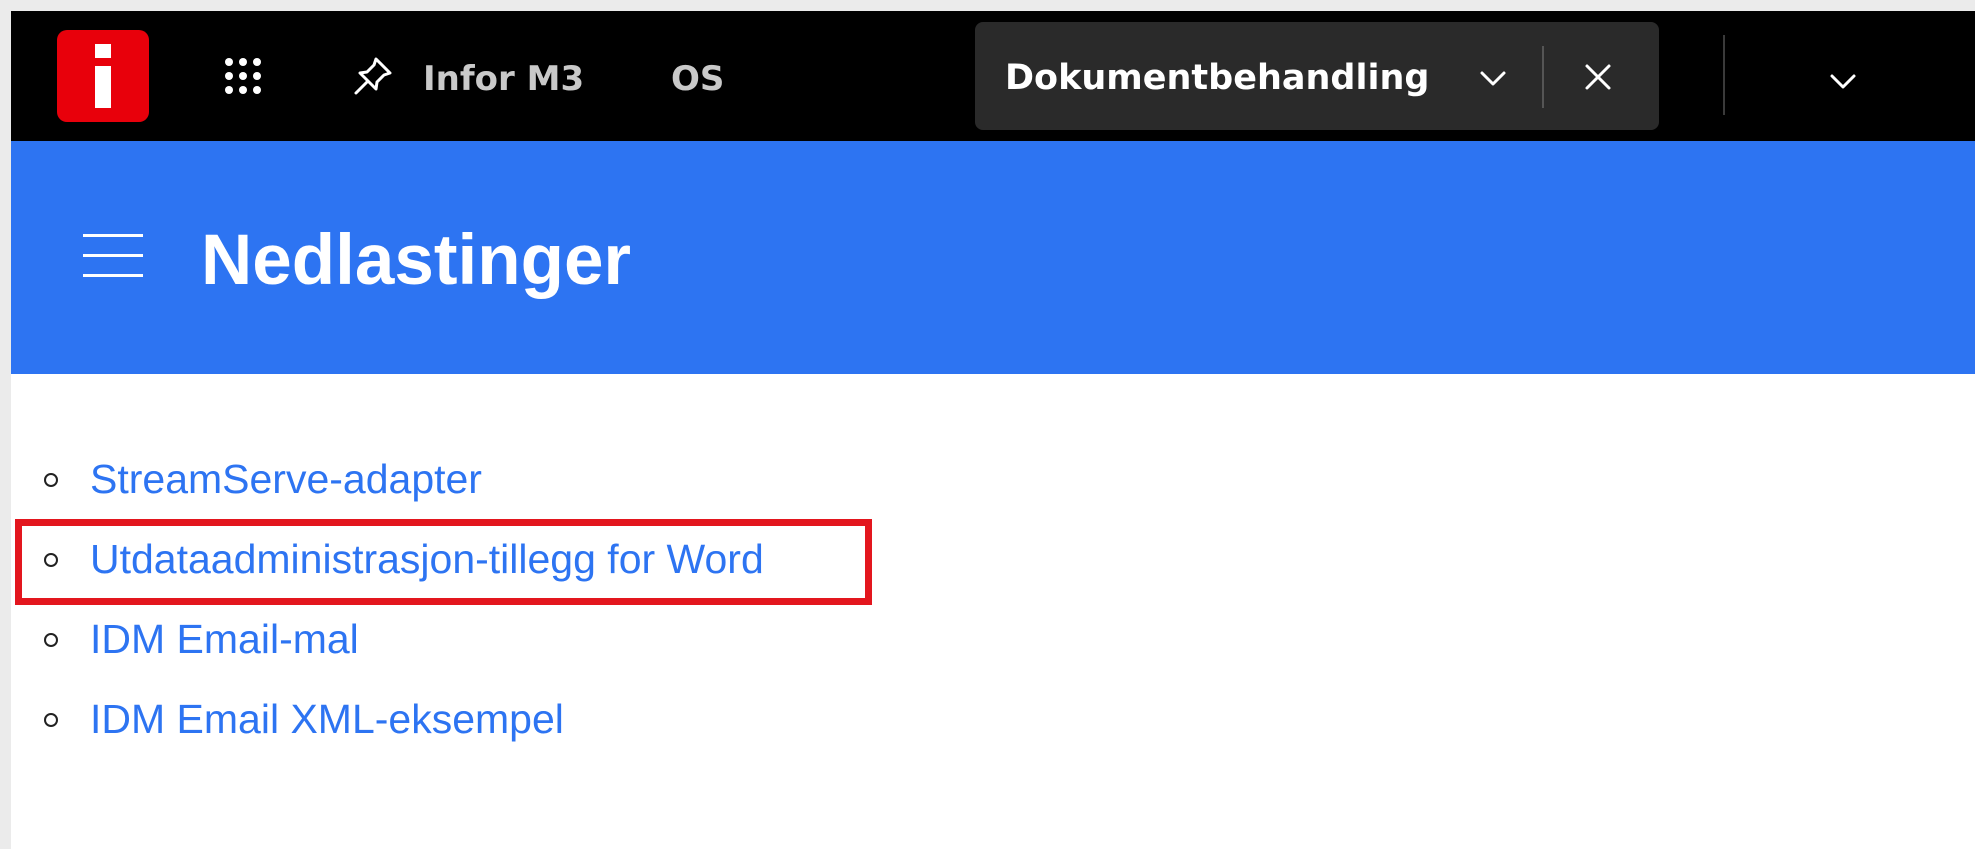 This screenshot has width=1975, height=849. What do you see at coordinates (327, 719) in the screenshot?
I see `download-link-idm-email-xml-example: IDM Email XML-eksempel` at bounding box center [327, 719].